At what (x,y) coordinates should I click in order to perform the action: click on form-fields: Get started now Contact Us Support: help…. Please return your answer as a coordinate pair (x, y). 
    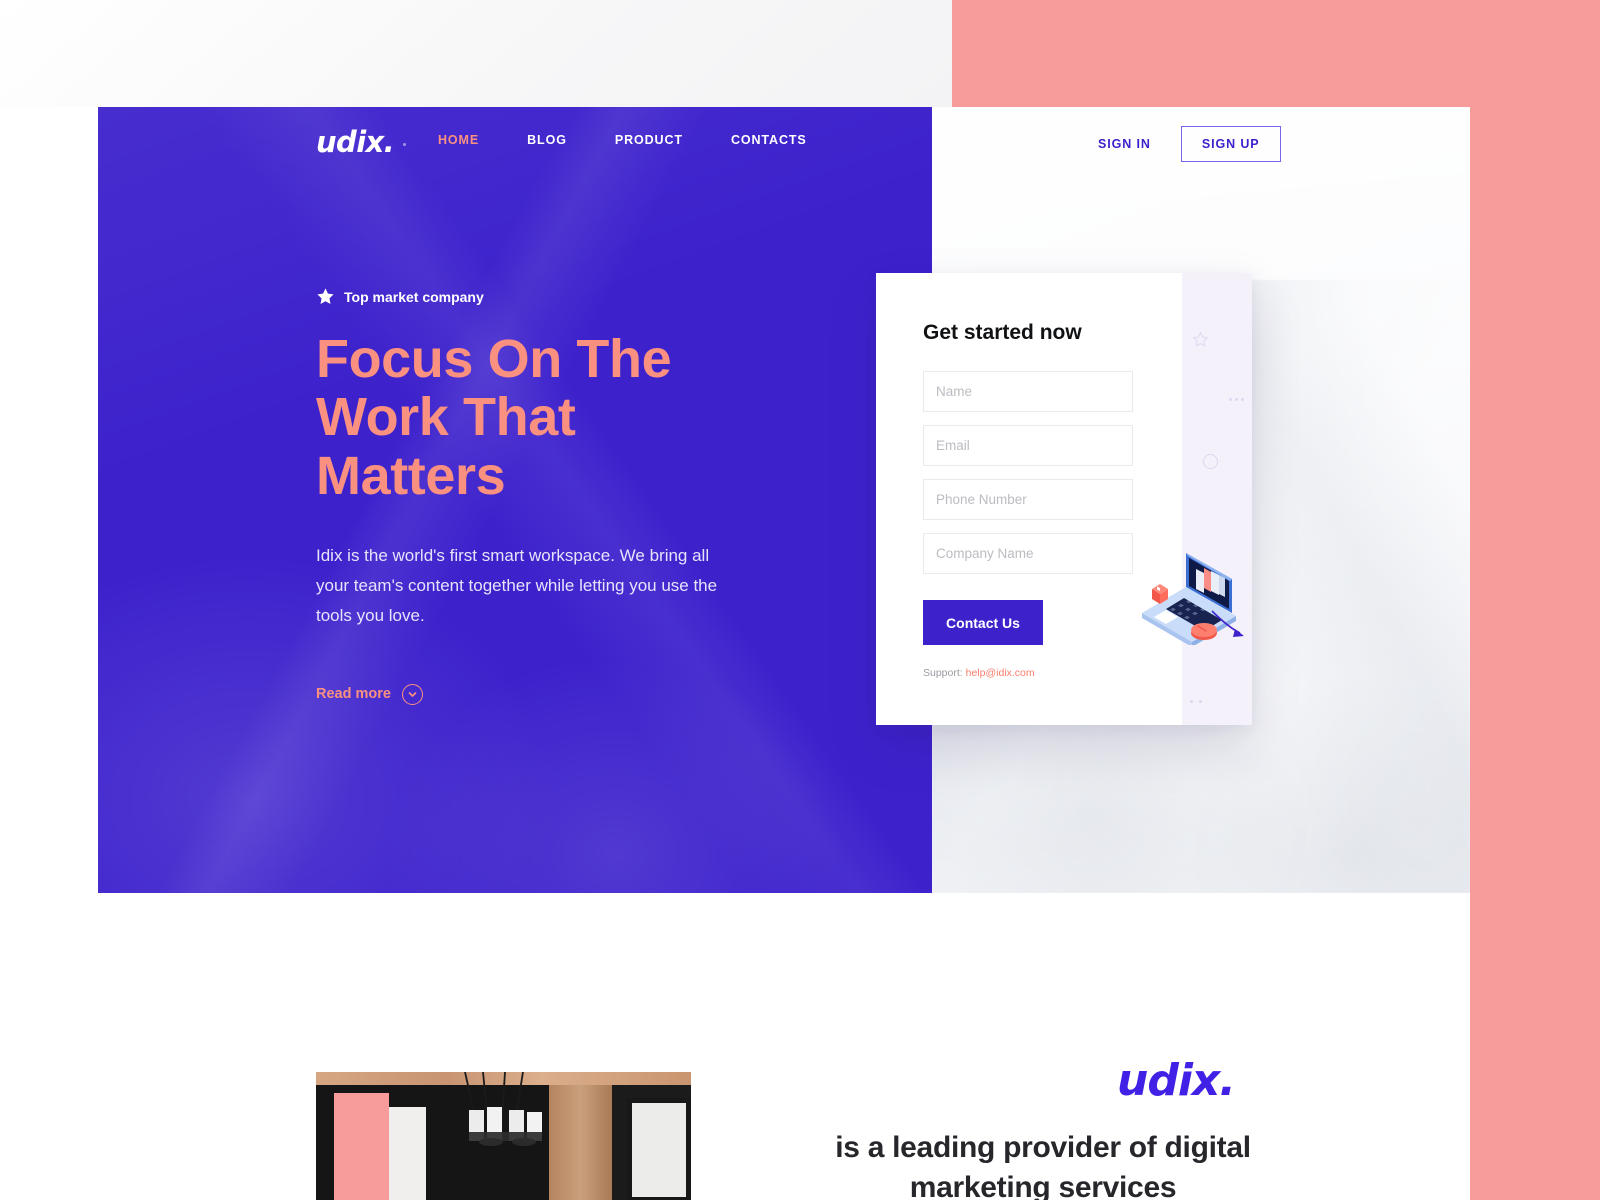
    Looking at the image, I should click on (1028, 500).